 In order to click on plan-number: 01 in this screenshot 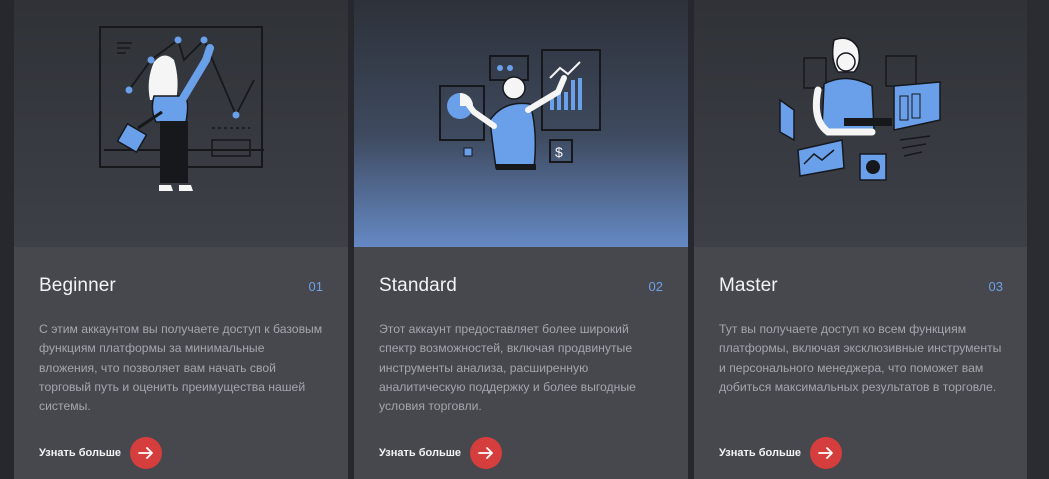, I will do `click(315, 286)`.